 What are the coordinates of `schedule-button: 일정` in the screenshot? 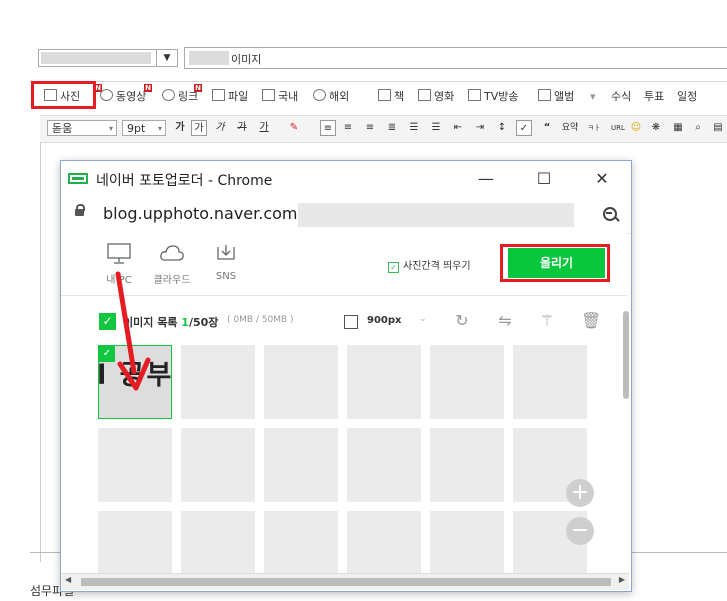 It's located at (687, 97).